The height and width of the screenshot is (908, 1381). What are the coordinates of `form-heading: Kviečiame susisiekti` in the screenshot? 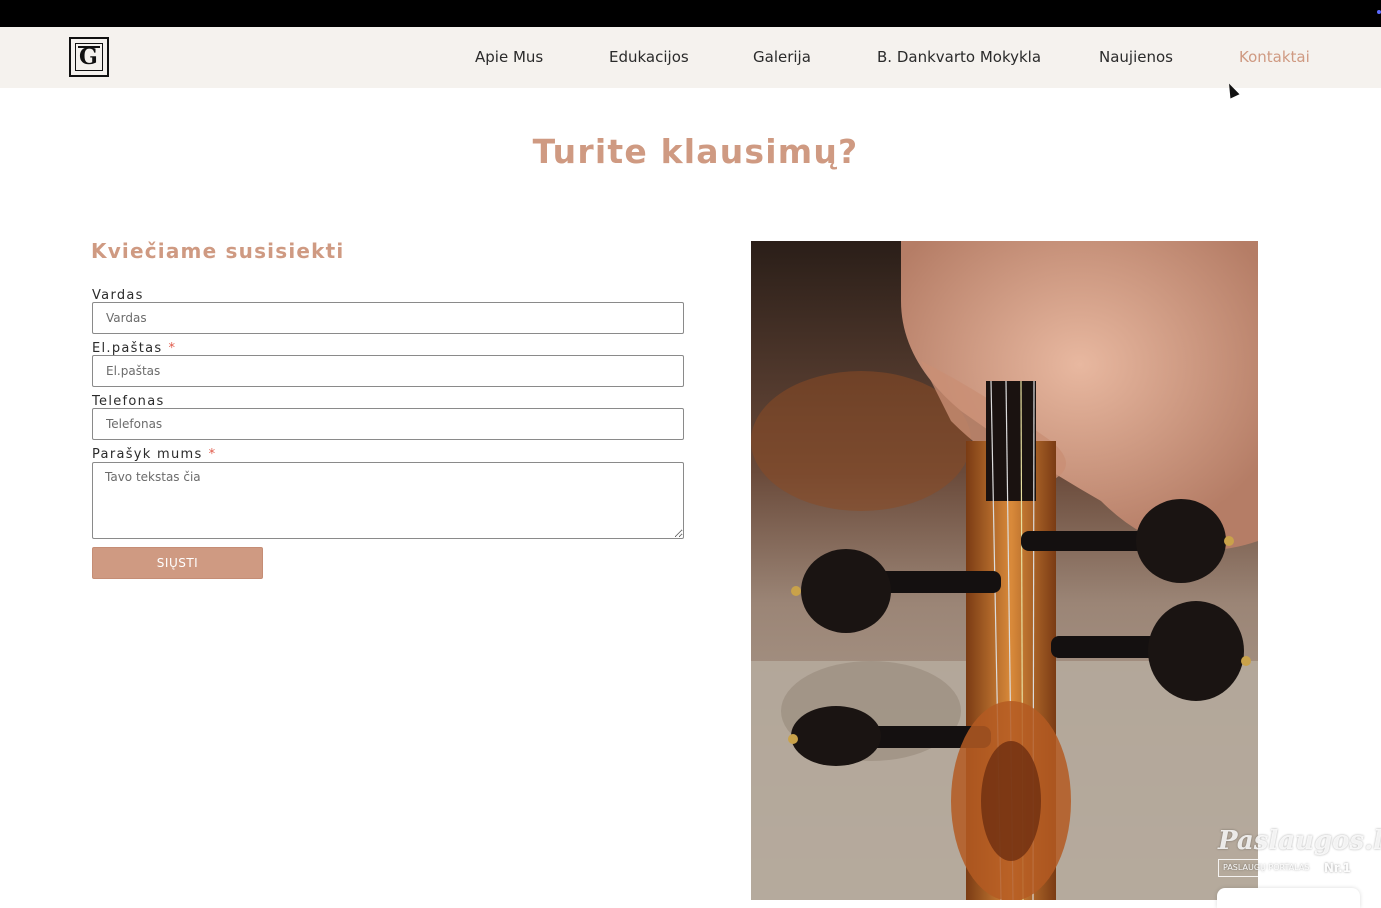 It's located at (218, 251).